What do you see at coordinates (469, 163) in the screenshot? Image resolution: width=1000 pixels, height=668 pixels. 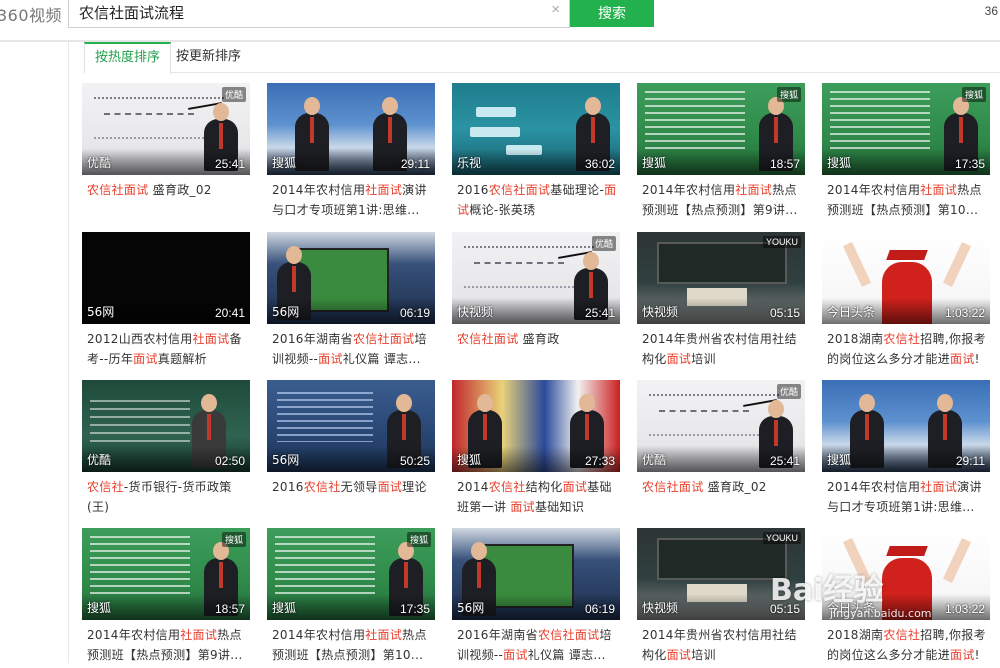 I see `video-source-label: 乐视` at bounding box center [469, 163].